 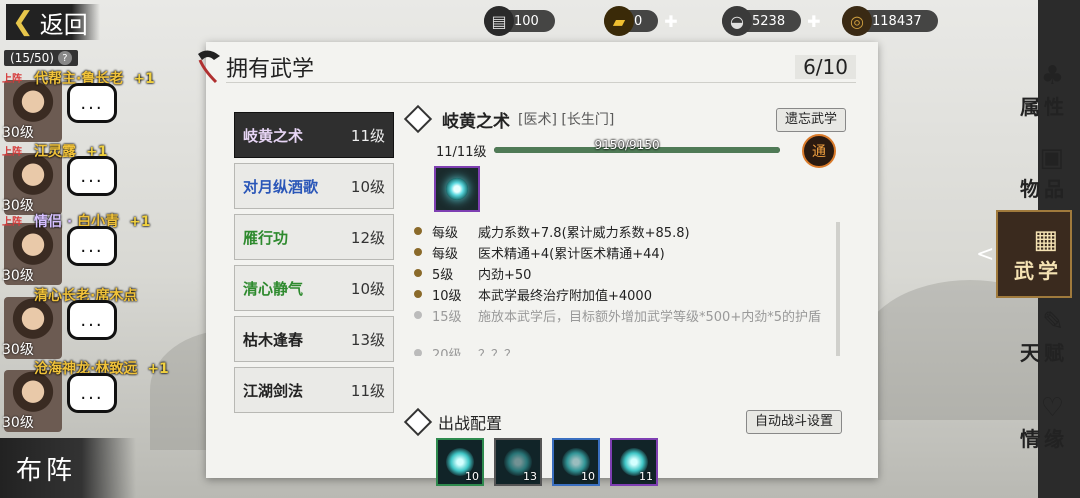 What do you see at coordinates (518, 462) in the screenshot?
I see `shadow-figure-skill-icon: 13` at bounding box center [518, 462].